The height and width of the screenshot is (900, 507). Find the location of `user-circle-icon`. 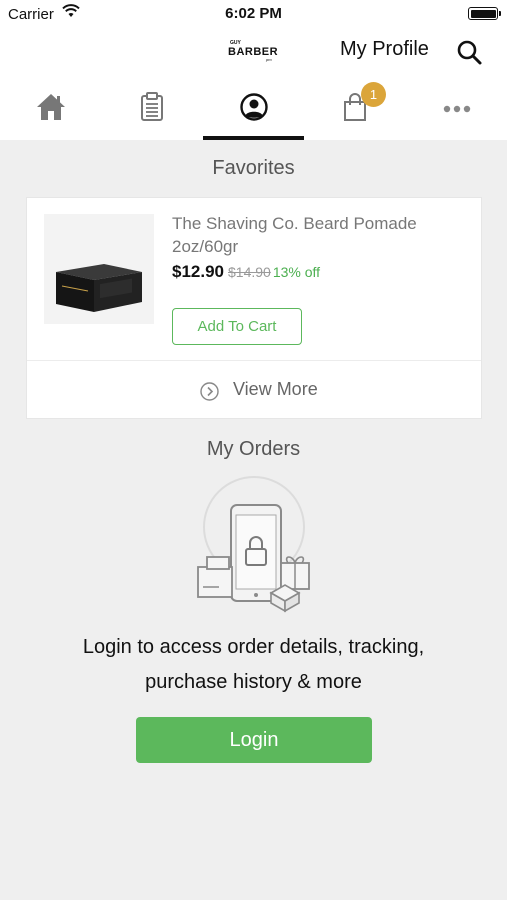

user-circle-icon is located at coordinates (253, 107).